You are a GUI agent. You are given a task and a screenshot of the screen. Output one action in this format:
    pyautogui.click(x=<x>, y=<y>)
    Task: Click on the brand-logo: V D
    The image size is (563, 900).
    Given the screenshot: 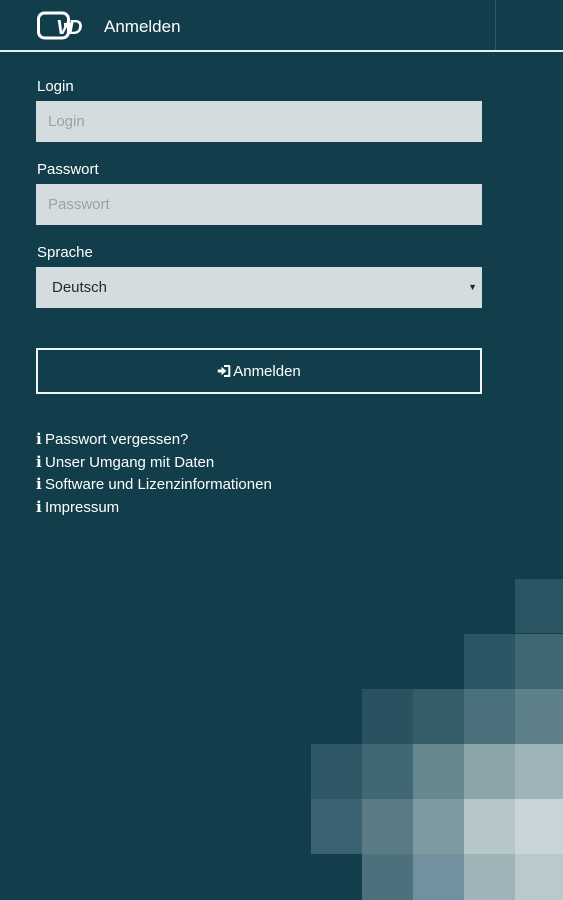 What is the action you would take?
    pyautogui.click(x=59, y=25)
    